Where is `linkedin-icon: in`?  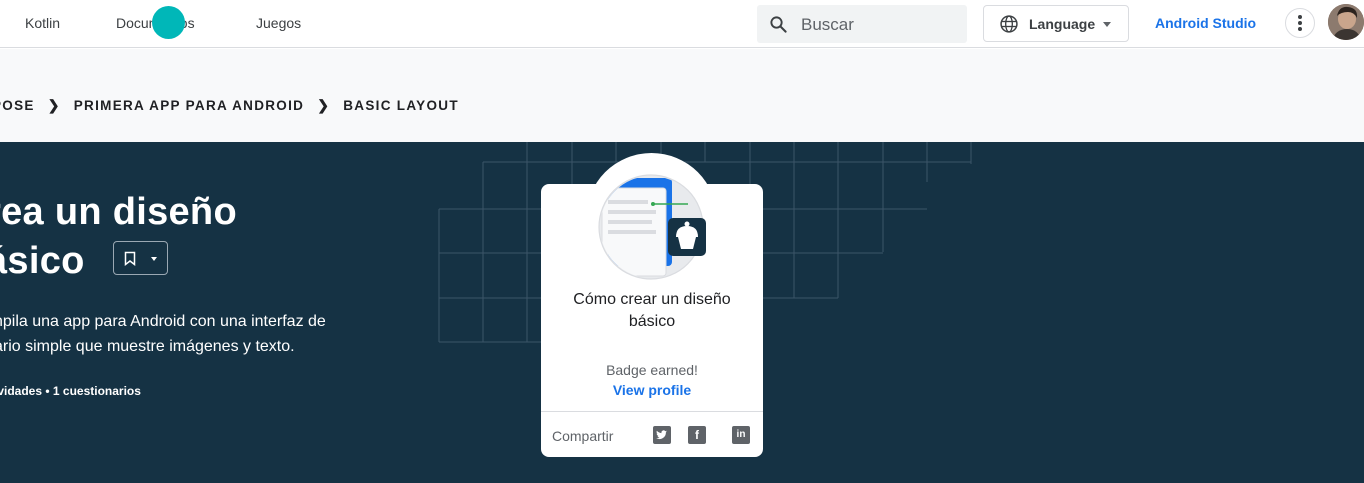 linkedin-icon: in is located at coordinates (741, 435).